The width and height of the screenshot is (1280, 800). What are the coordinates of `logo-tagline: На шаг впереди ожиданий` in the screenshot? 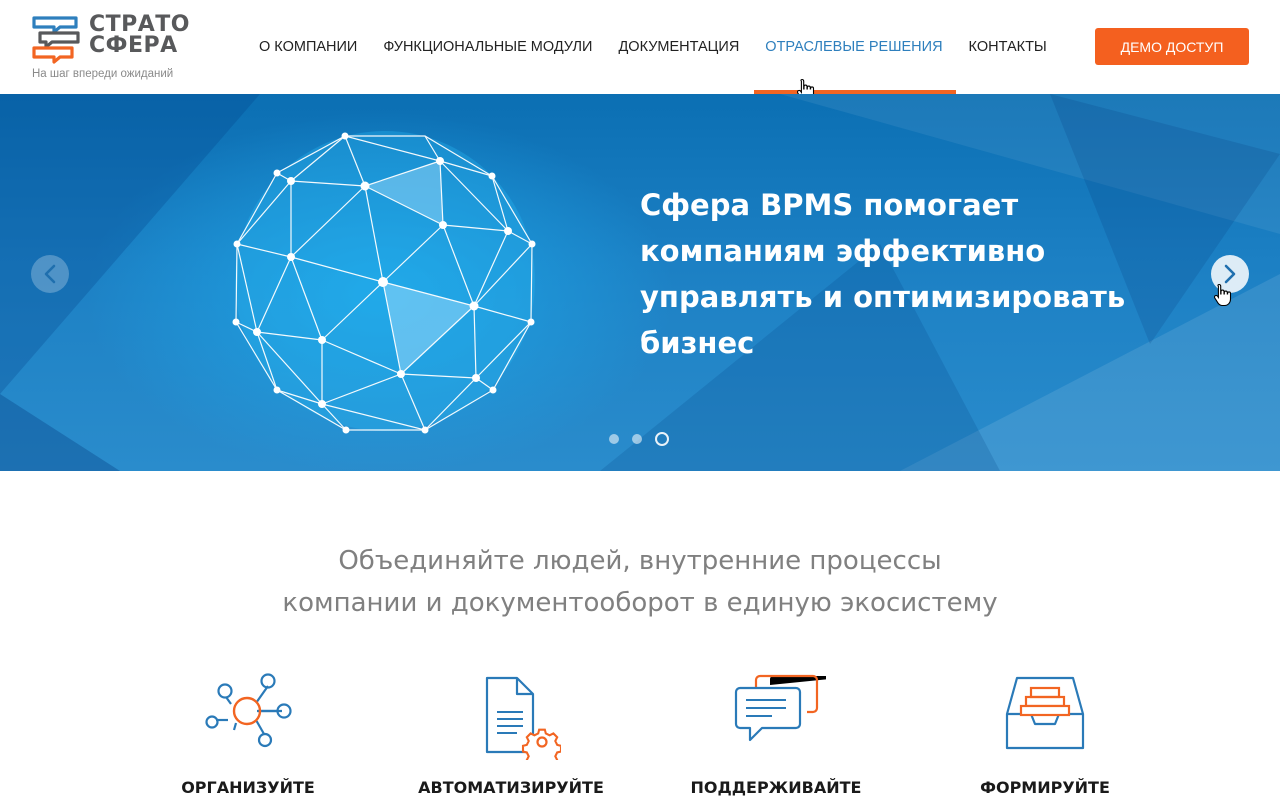 It's located at (103, 74).